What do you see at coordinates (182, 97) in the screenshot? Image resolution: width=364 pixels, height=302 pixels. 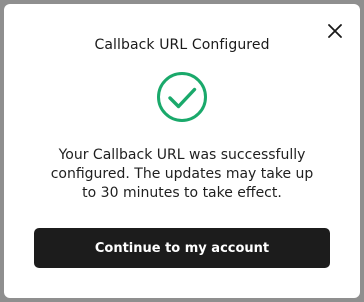 I see `check-circle-icon` at bounding box center [182, 97].